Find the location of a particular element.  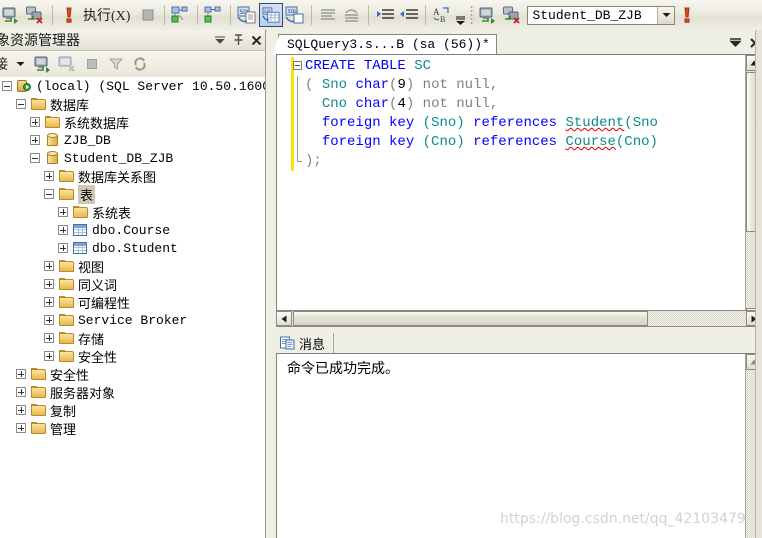

results-to-text-icon: SQL is located at coordinates (247, 15).